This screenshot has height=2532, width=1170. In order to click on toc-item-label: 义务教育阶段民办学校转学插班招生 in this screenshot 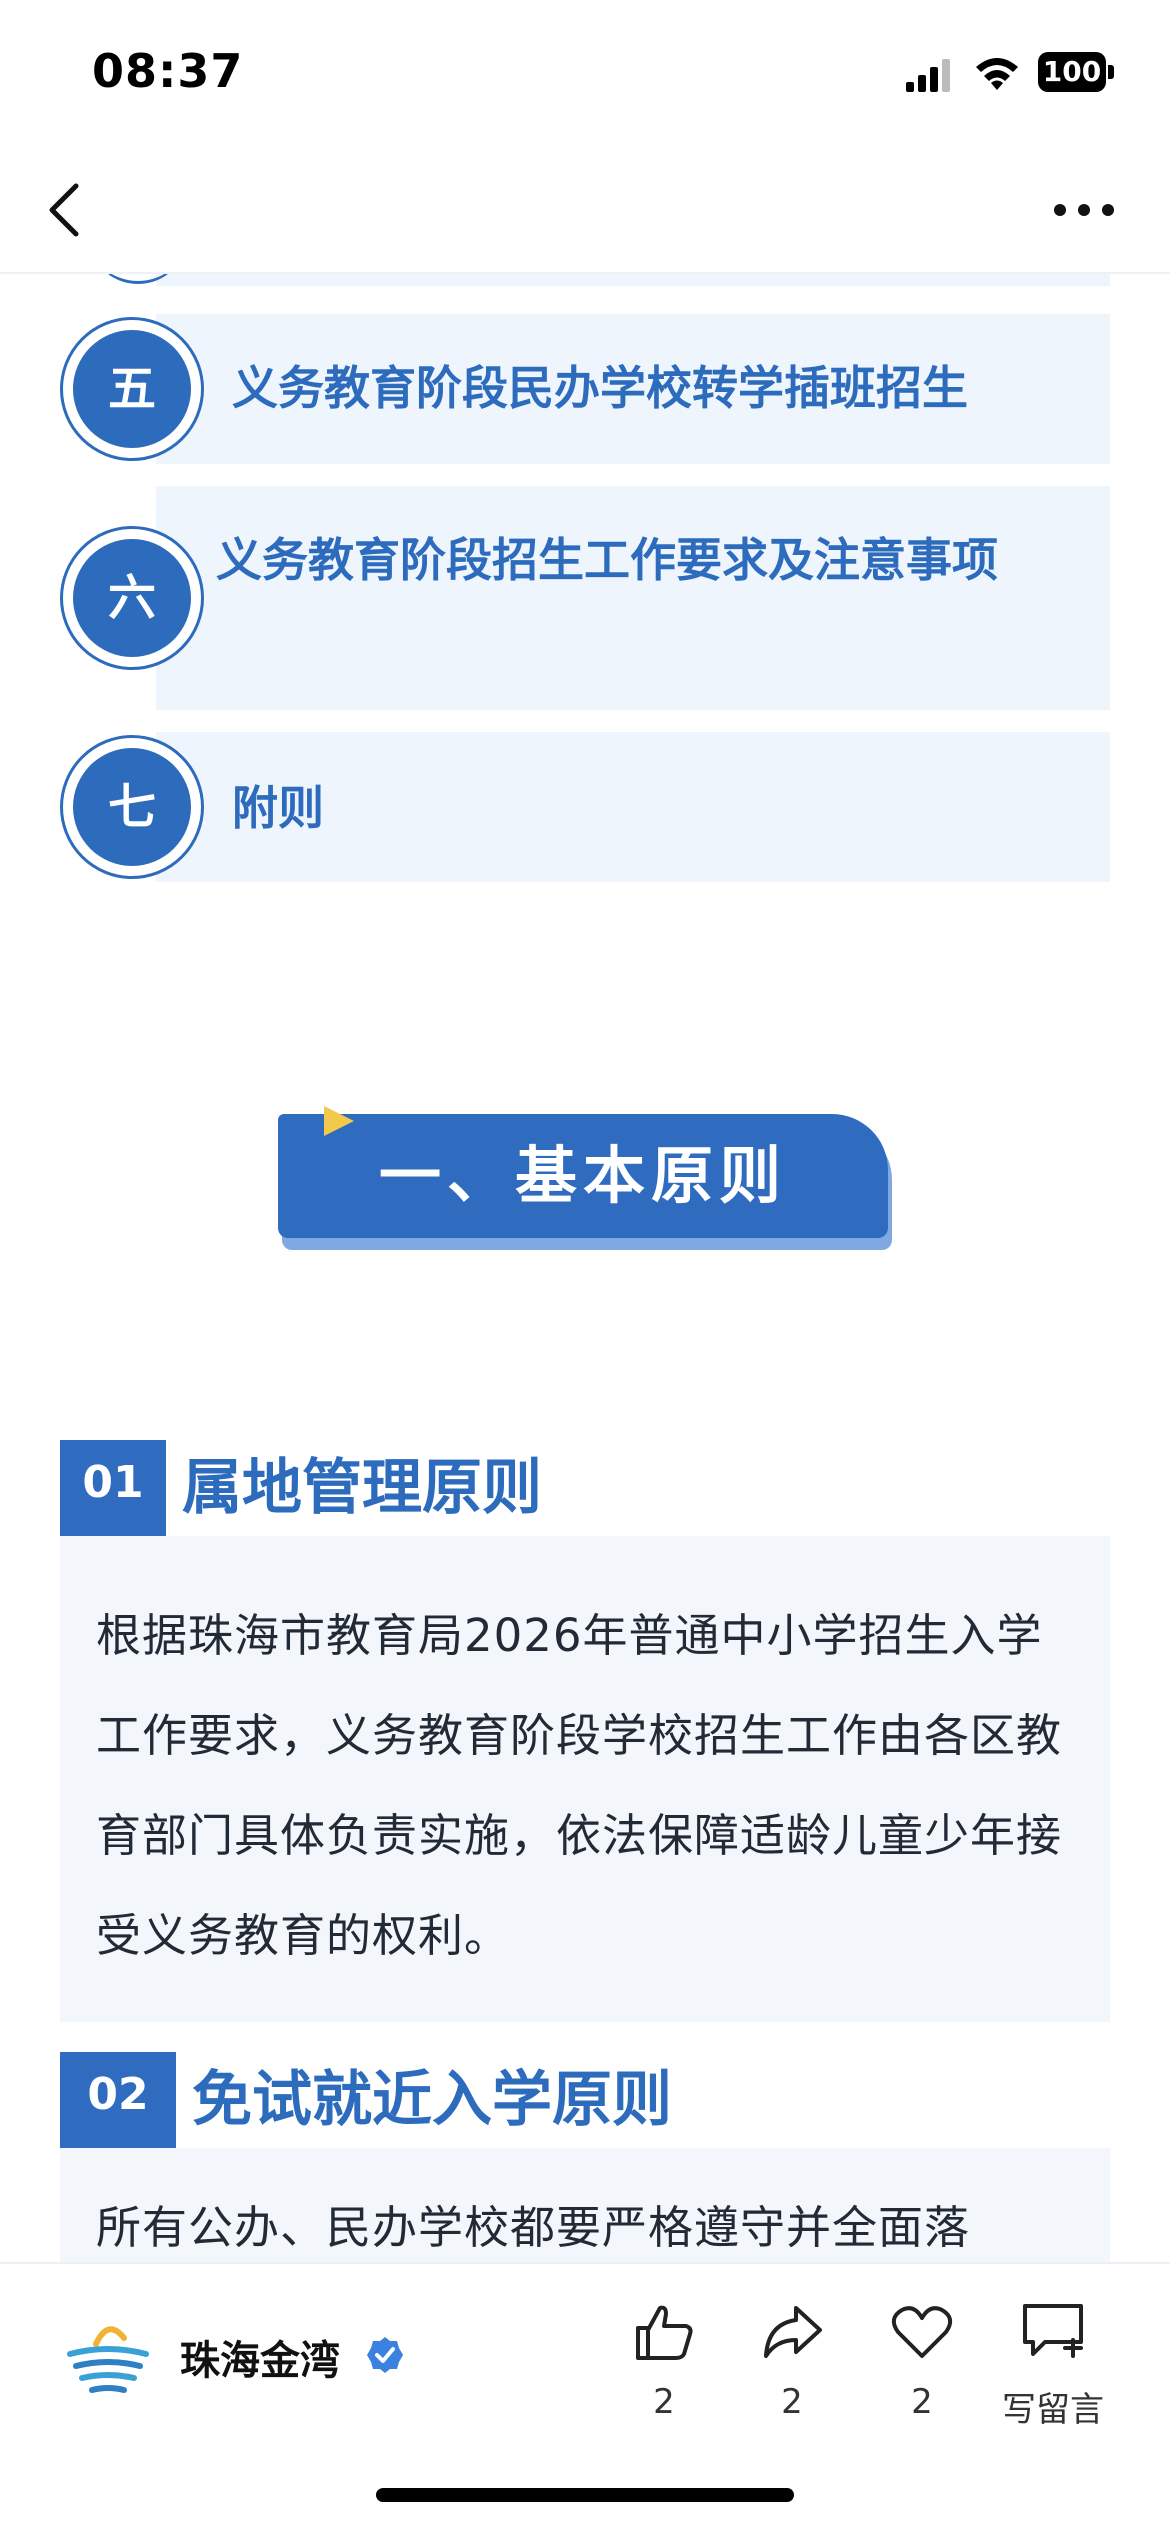, I will do `click(600, 388)`.